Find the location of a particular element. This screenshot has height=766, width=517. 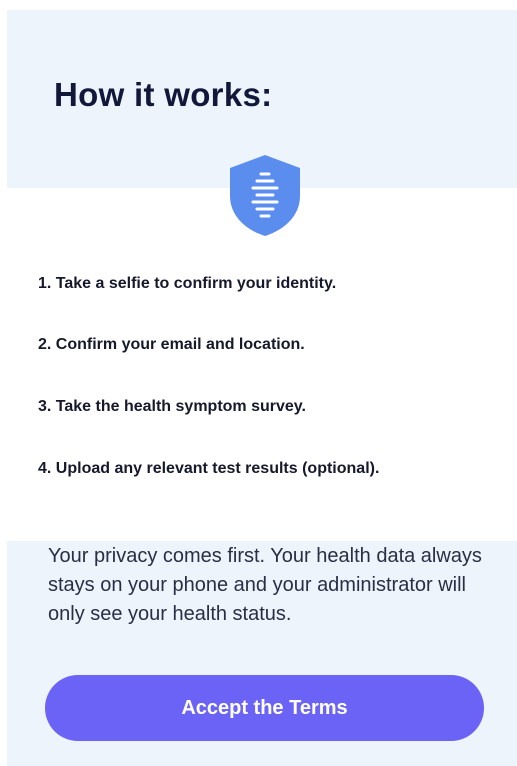

accept-terms-button: Accept the Terms is located at coordinates (264, 708).